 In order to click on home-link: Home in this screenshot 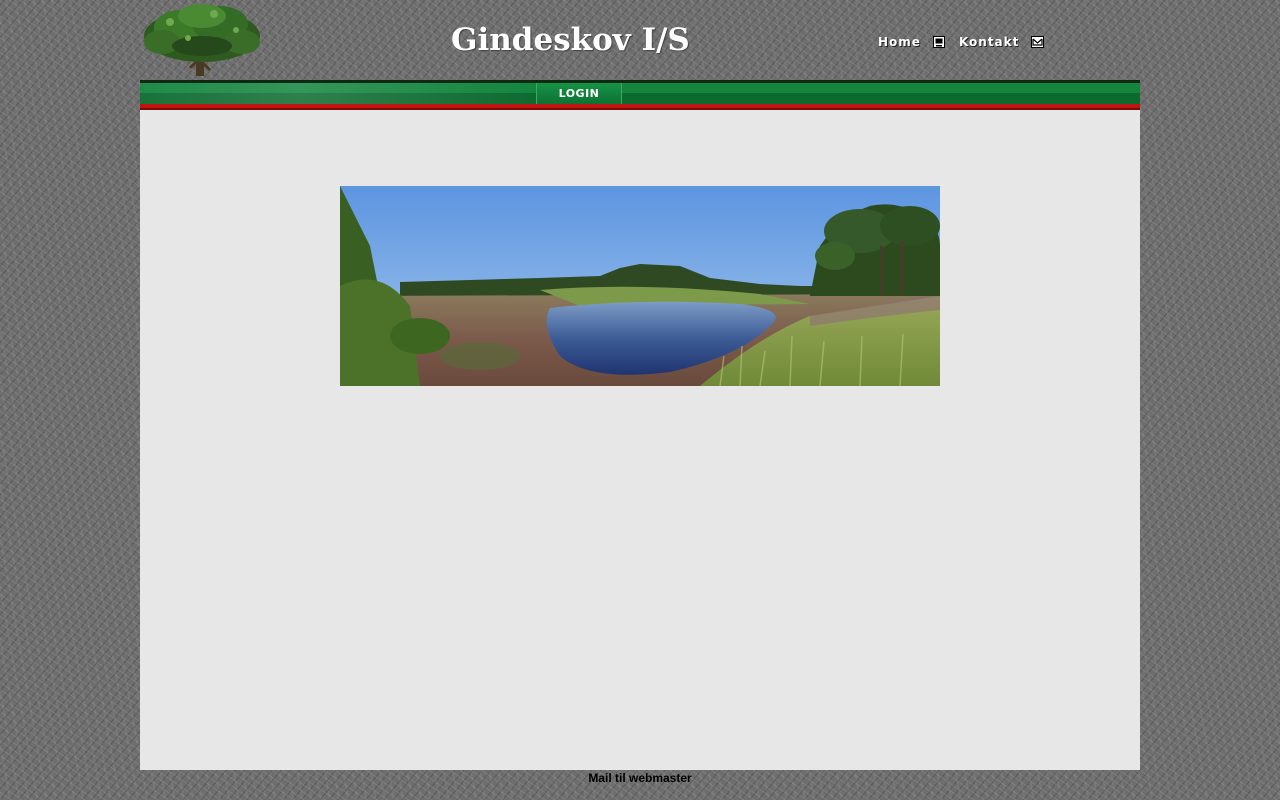, I will do `click(899, 42)`.